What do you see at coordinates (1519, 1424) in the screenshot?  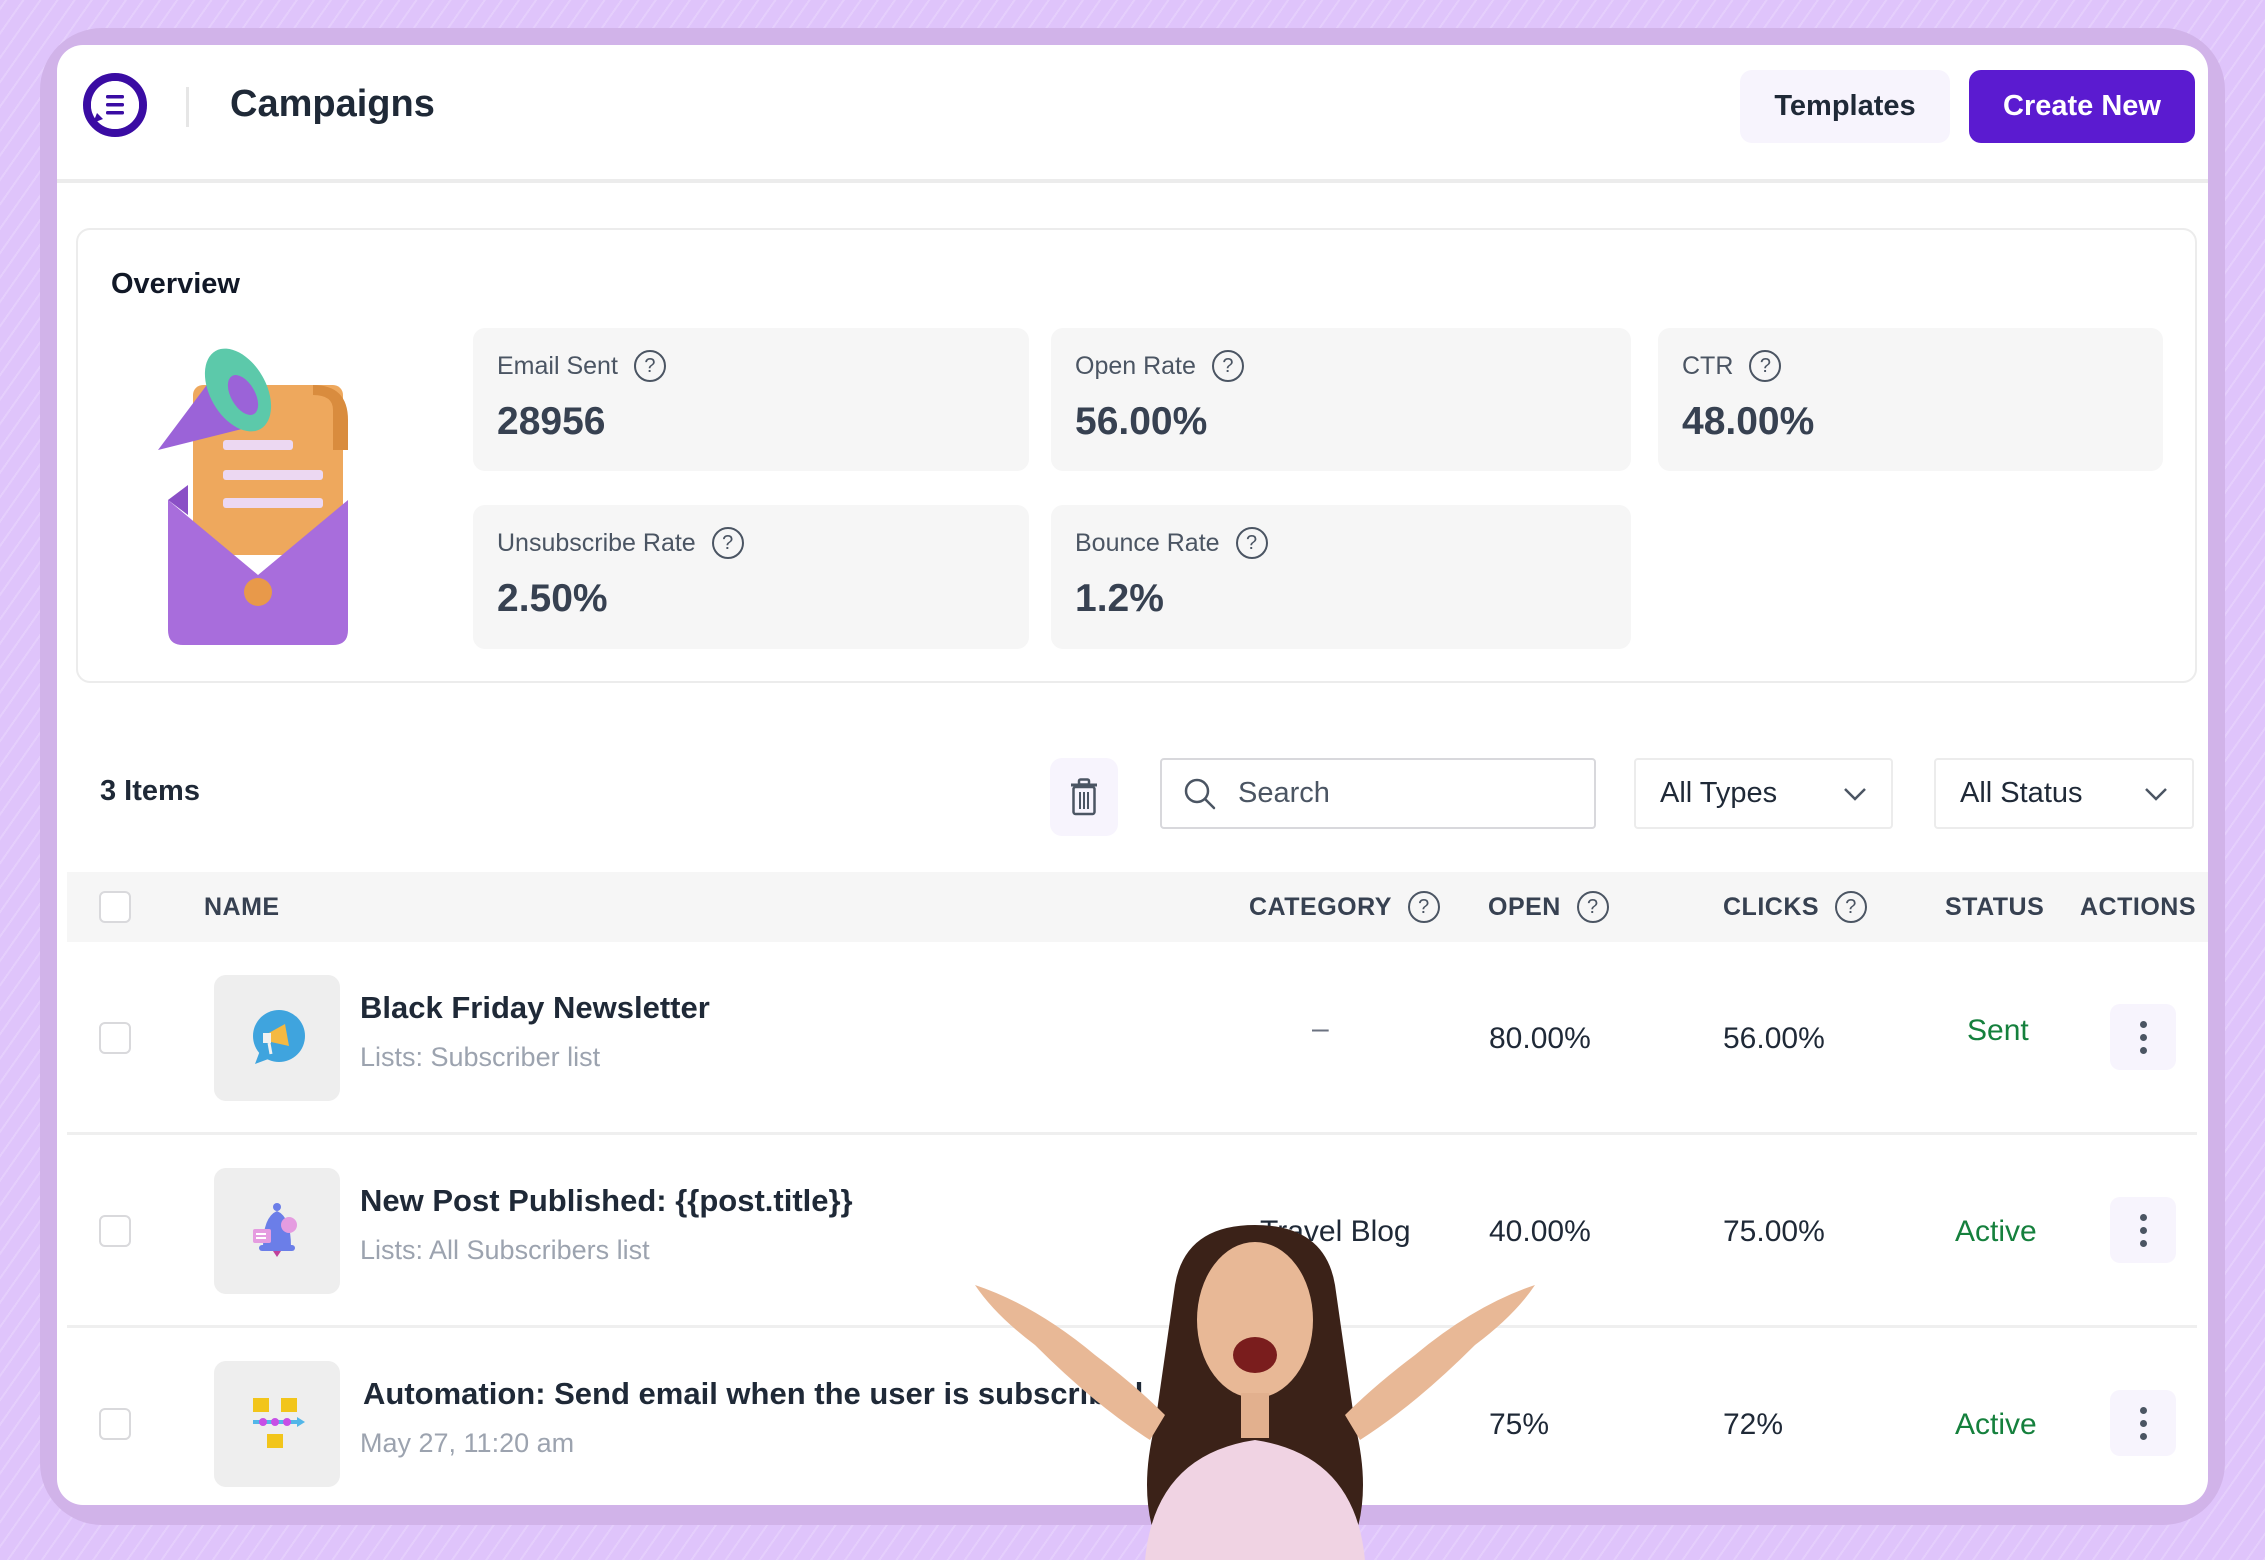 I see `open-cell: 75%` at bounding box center [1519, 1424].